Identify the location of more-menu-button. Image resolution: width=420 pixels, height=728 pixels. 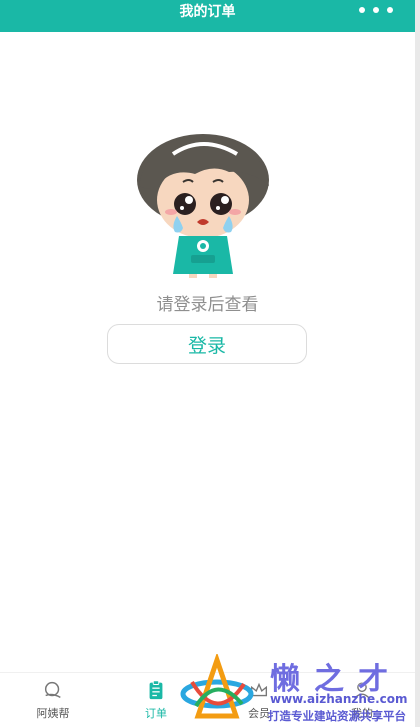
(376, 10).